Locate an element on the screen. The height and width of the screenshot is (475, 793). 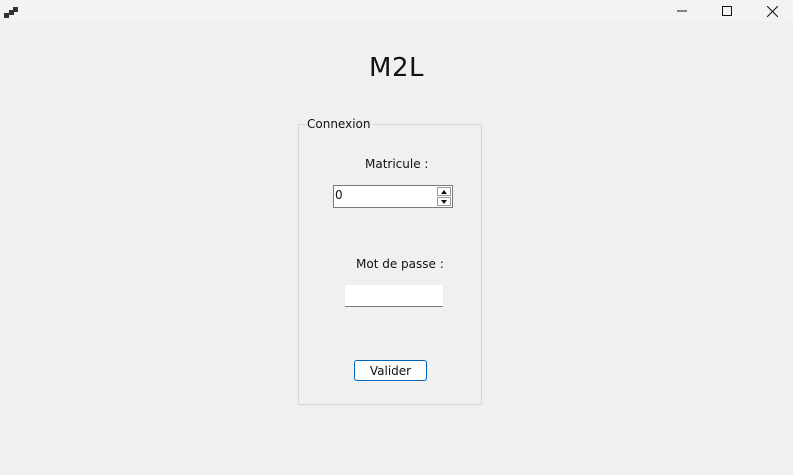
app-icon is located at coordinates (12, 11).